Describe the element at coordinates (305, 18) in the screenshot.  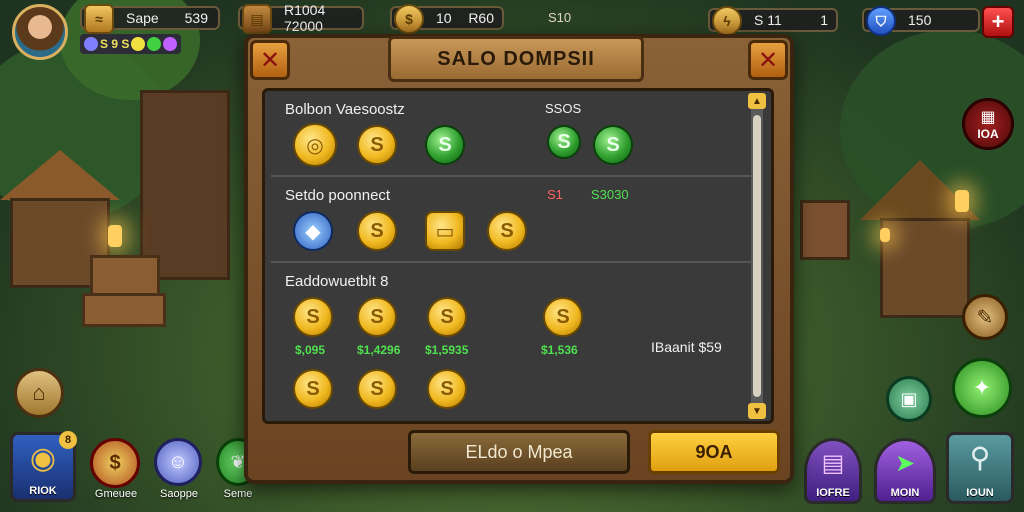
I see `chest-value: R1004 72000` at that location.